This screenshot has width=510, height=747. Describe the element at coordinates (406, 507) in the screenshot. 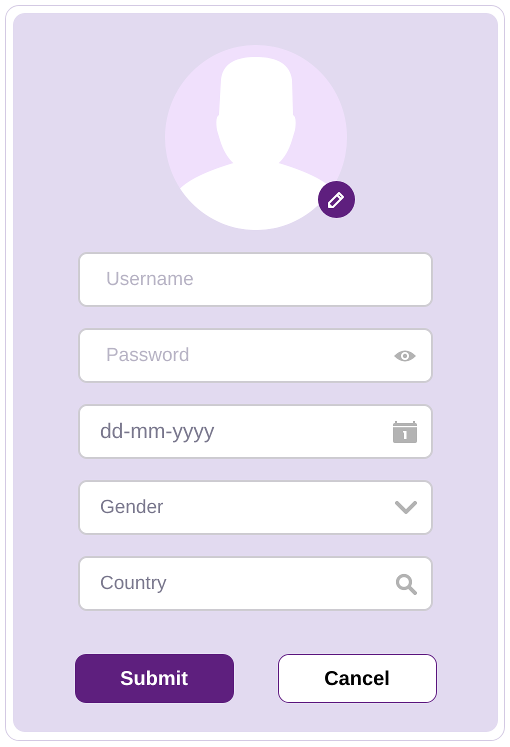

I see `chevron-down-icon` at that location.